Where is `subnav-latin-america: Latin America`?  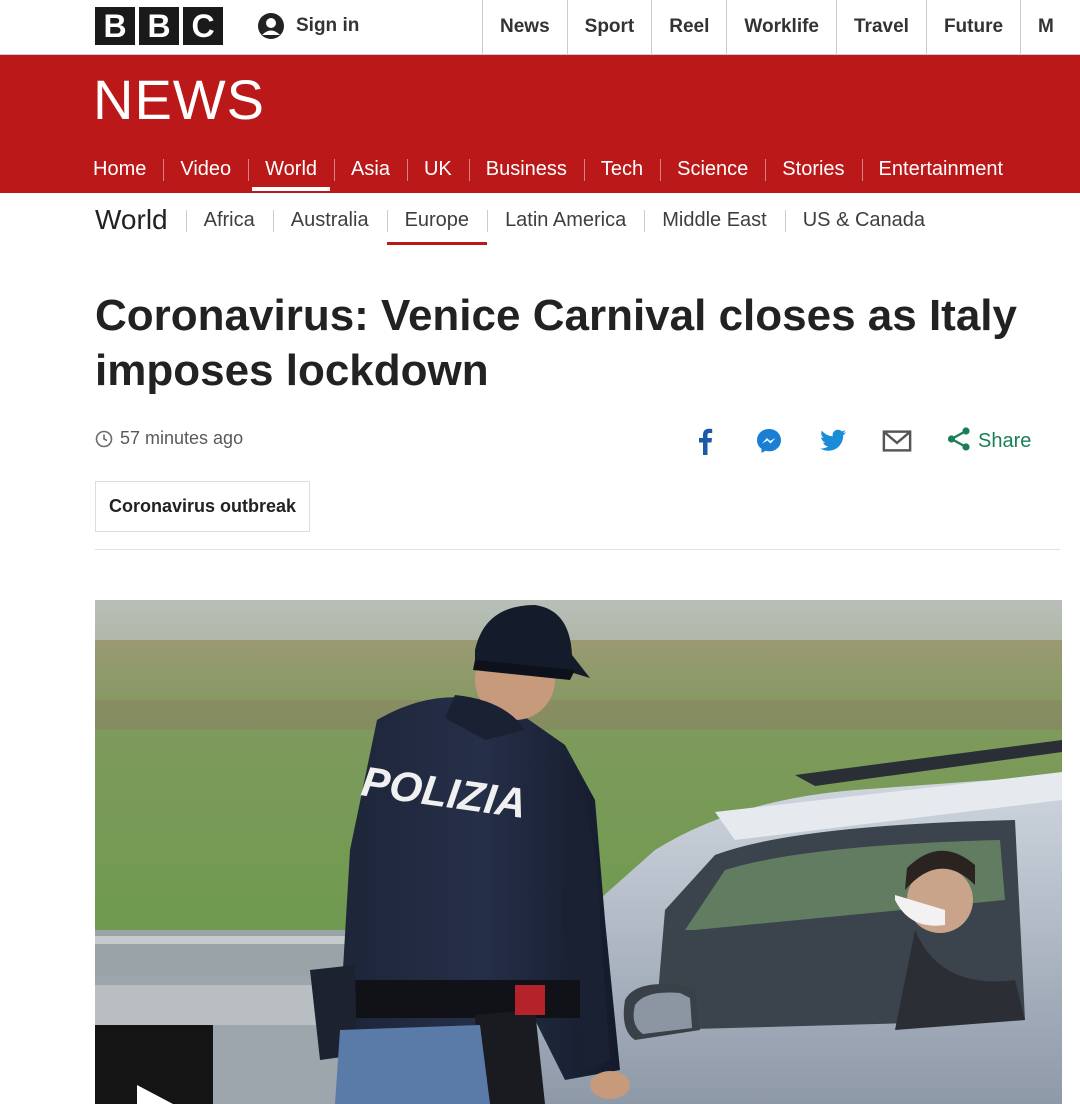 subnav-latin-america: Latin America is located at coordinates (565, 220).